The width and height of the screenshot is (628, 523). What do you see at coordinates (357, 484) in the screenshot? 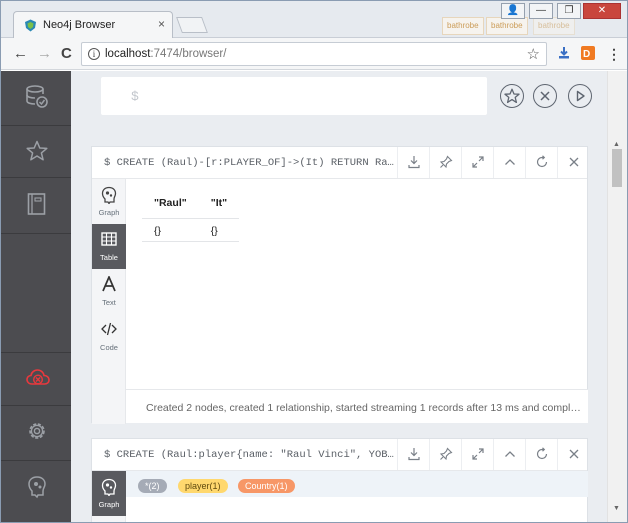
I see `node-labels-bar: *(2) player(1) Country(1)` at bounding box center [357, 484].